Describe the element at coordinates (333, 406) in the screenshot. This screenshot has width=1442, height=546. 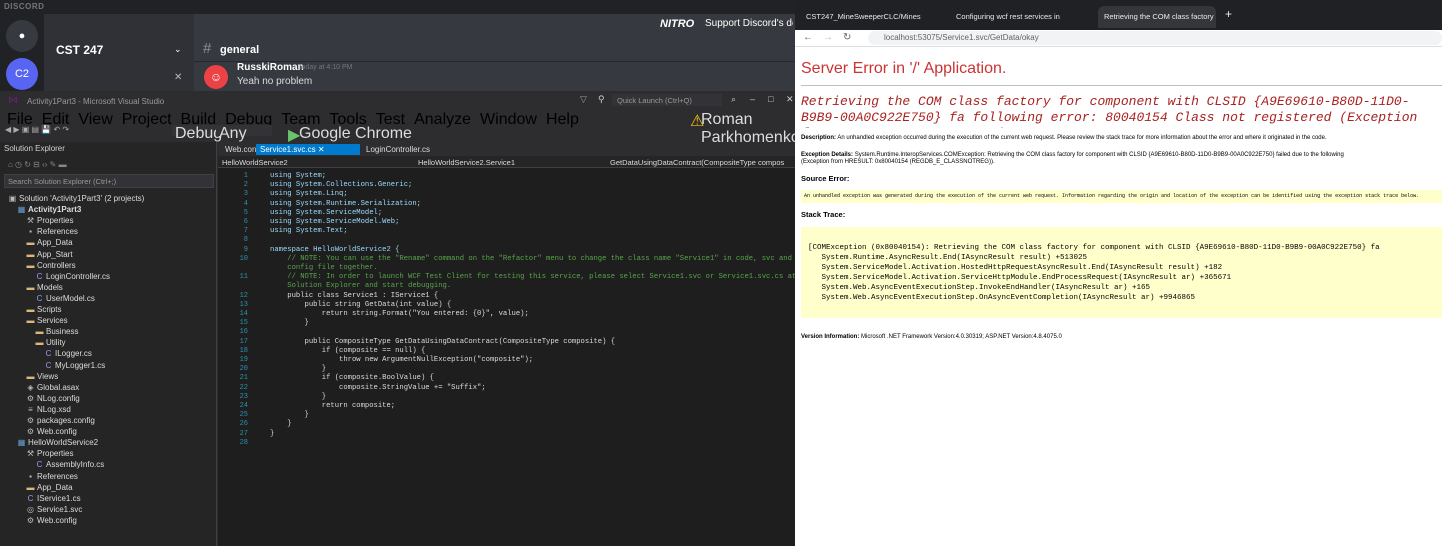
I see `code-line: return composite;` at that location.